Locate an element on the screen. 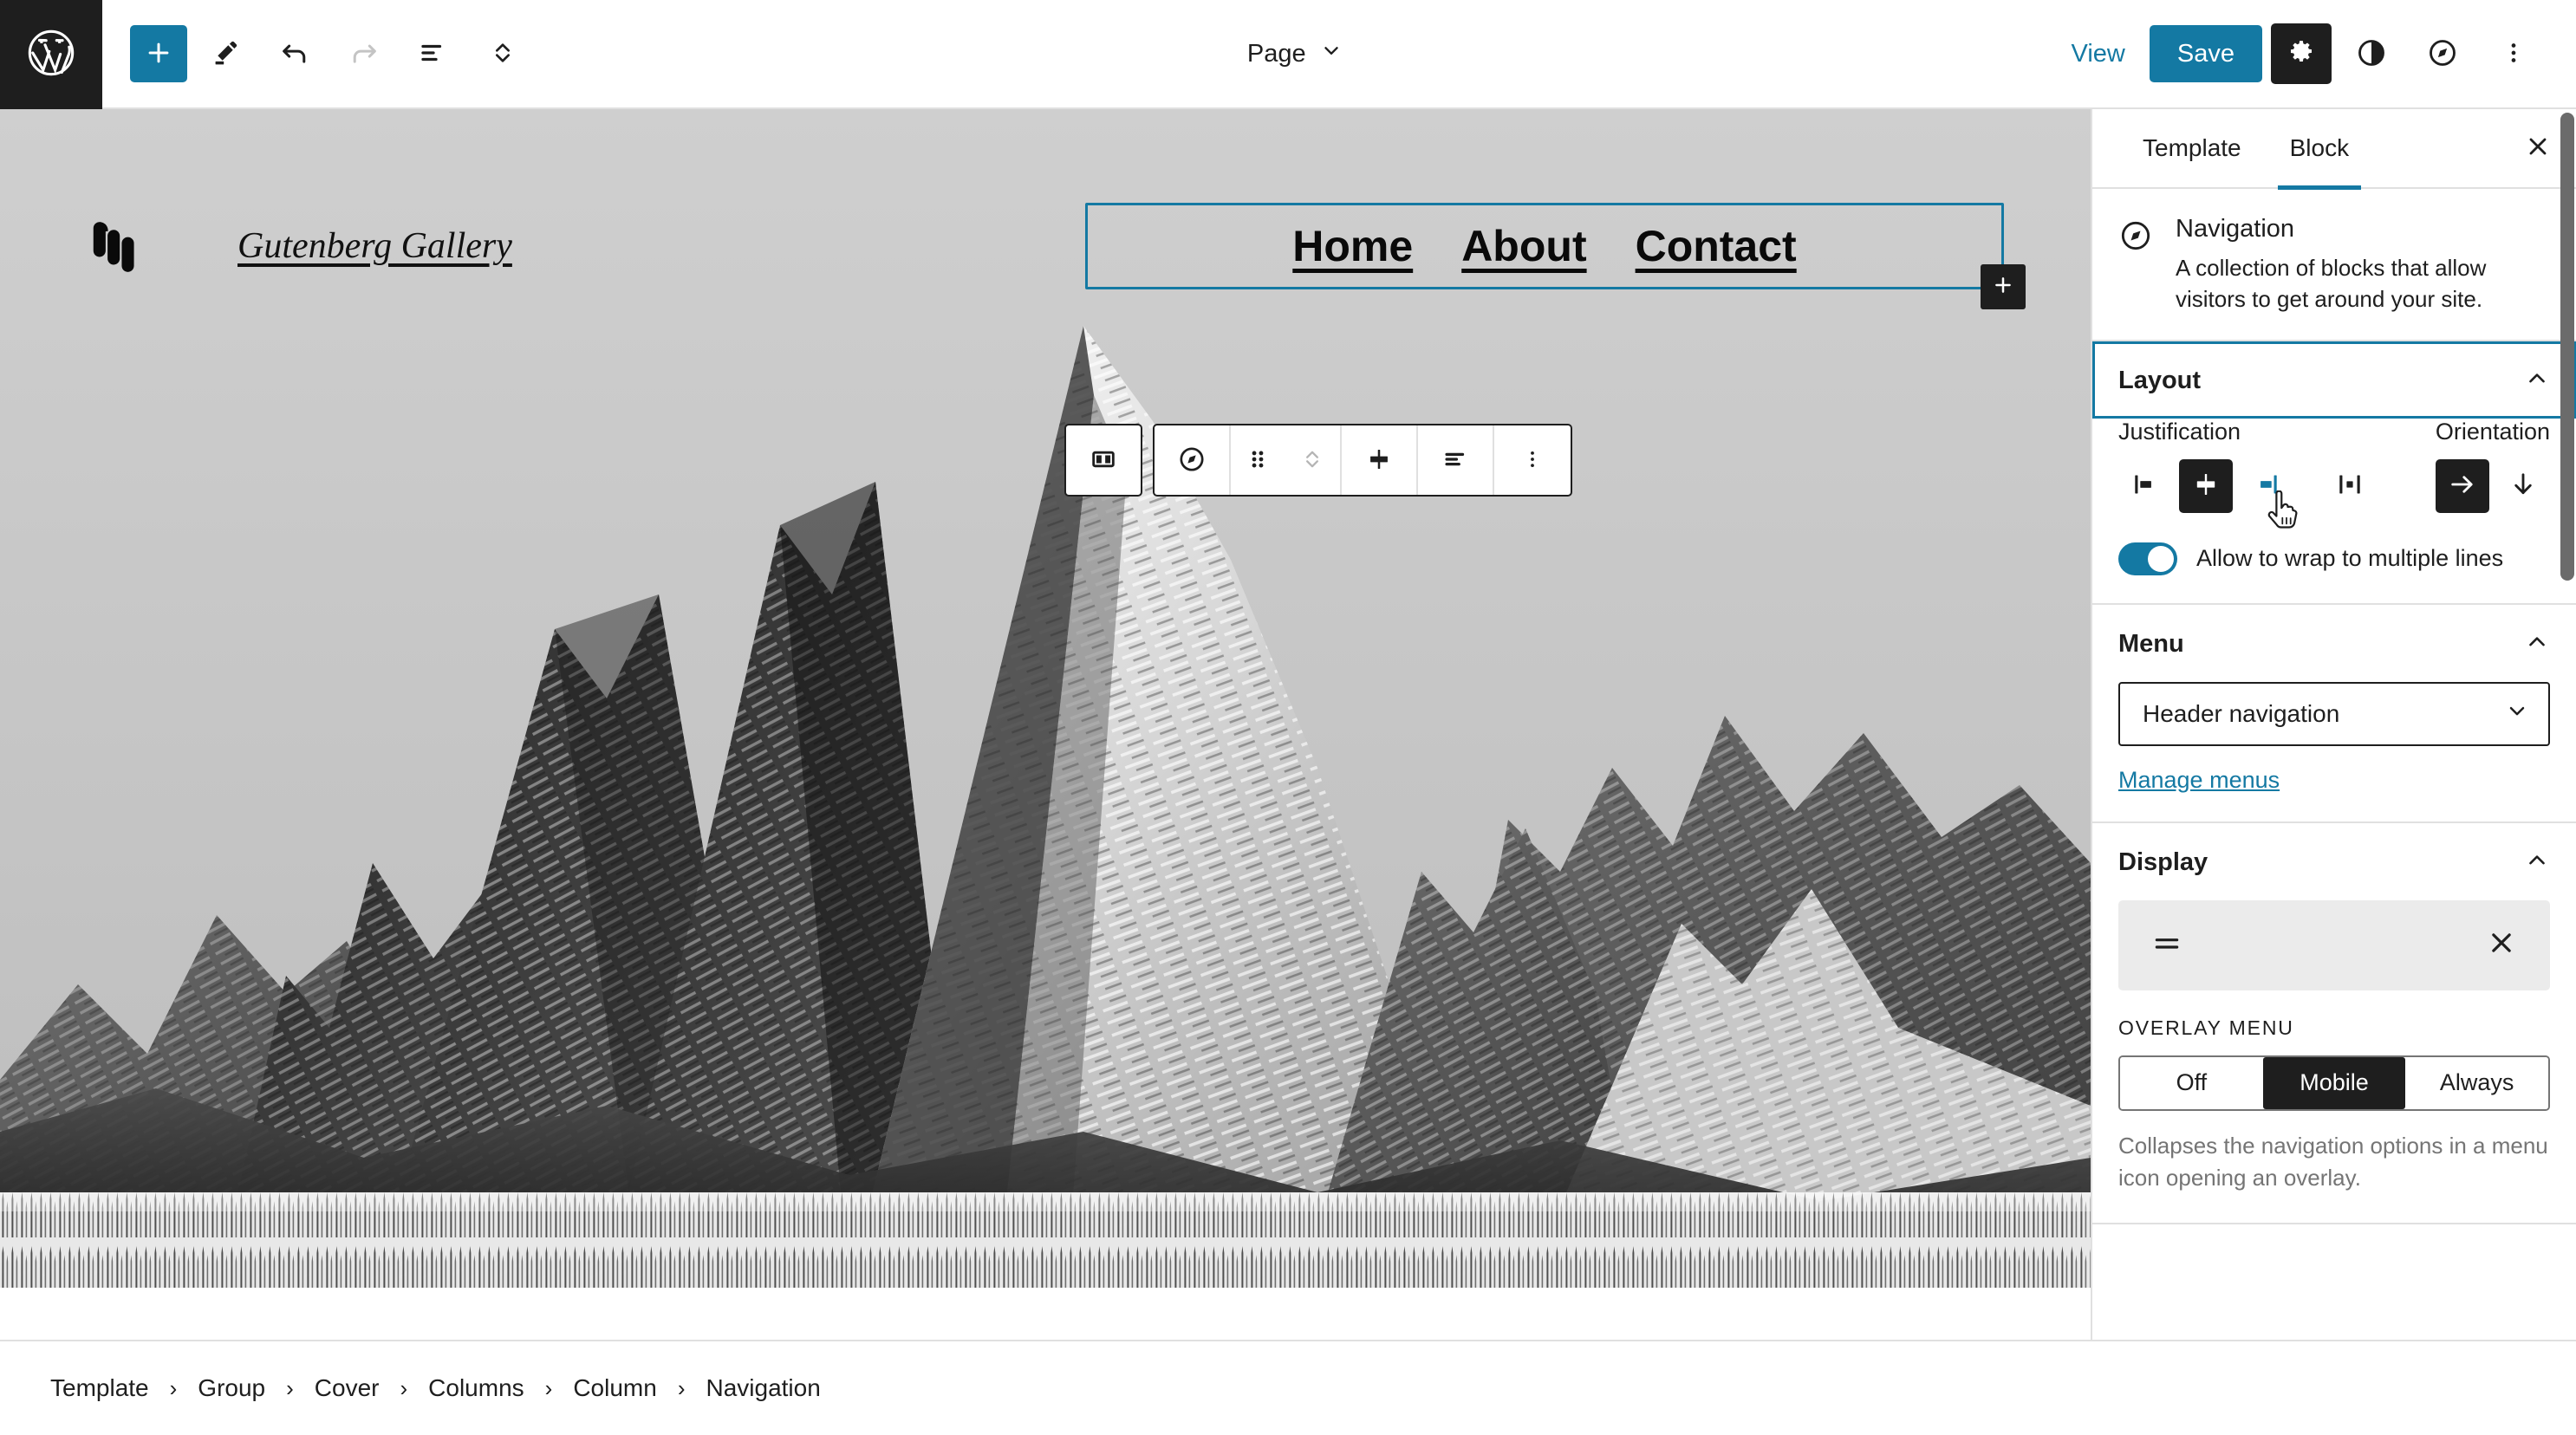 This screenshot has width=2576, height=1435. view-link: View is located at coordinates (2098, 54).